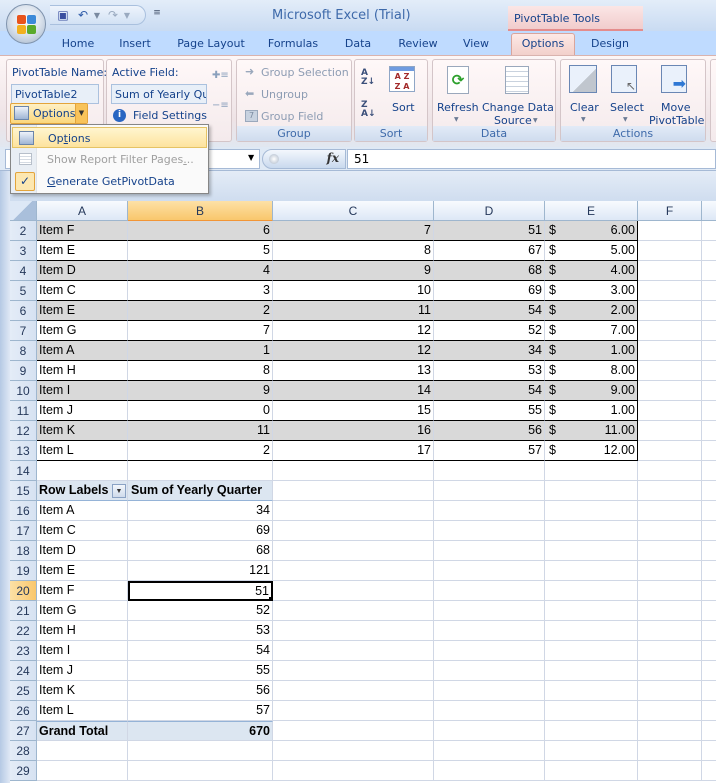 This screenshot has width=716, height=783. Describe the element at coordinates (353, 351) in the screenshot. I see `cell-value-c: 12` at that location.